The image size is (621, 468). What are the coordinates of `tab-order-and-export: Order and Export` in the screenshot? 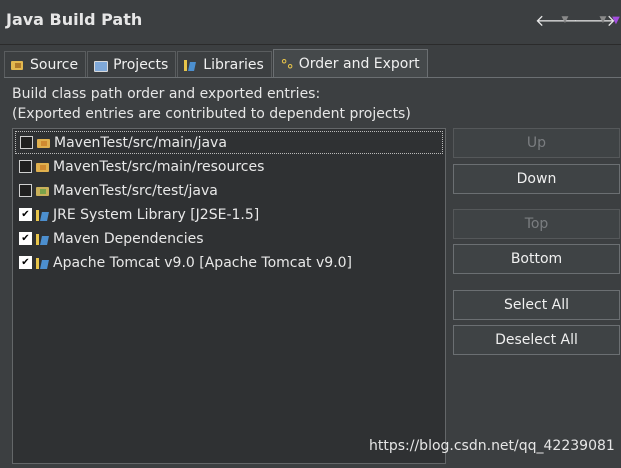 It's located at (350, 63).